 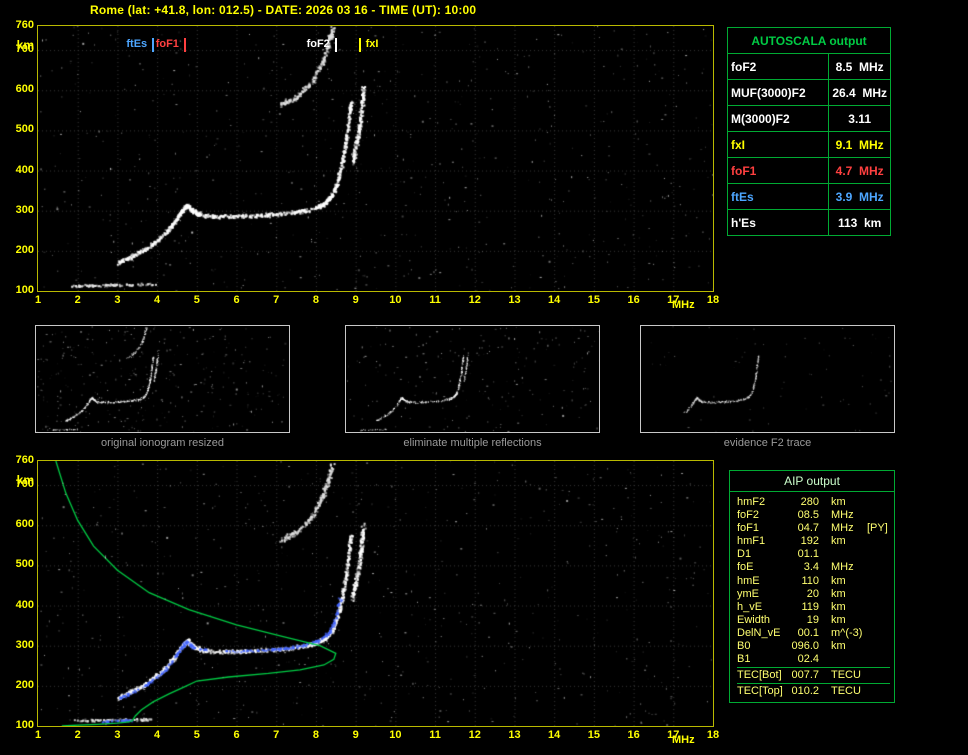 What do you see at coordinates (847, 632) in the screenshot?
I see `aip-unit: m^(-3)` at bounding box center [847, 632].